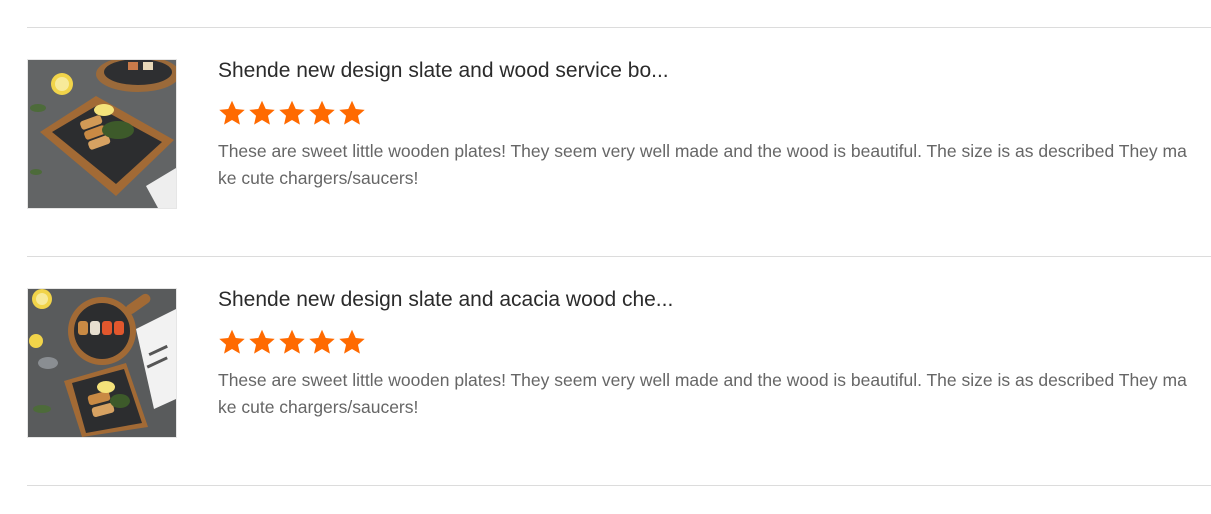  What do you see at coordinates (619, 485) in the screenshot?
I see `divider` at bounding box center [619, 485].